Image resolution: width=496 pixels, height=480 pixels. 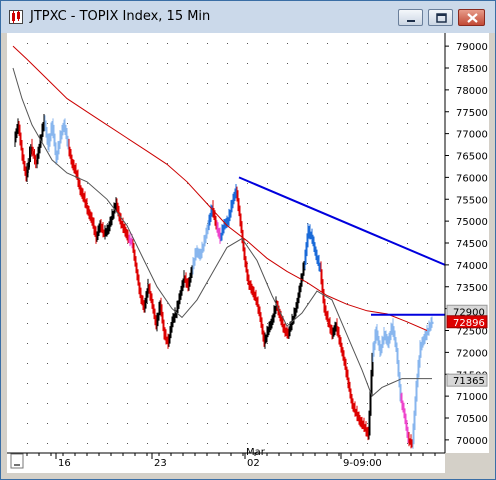 I want to click on price-tick-label: 77000, so click(x=472, y=135).